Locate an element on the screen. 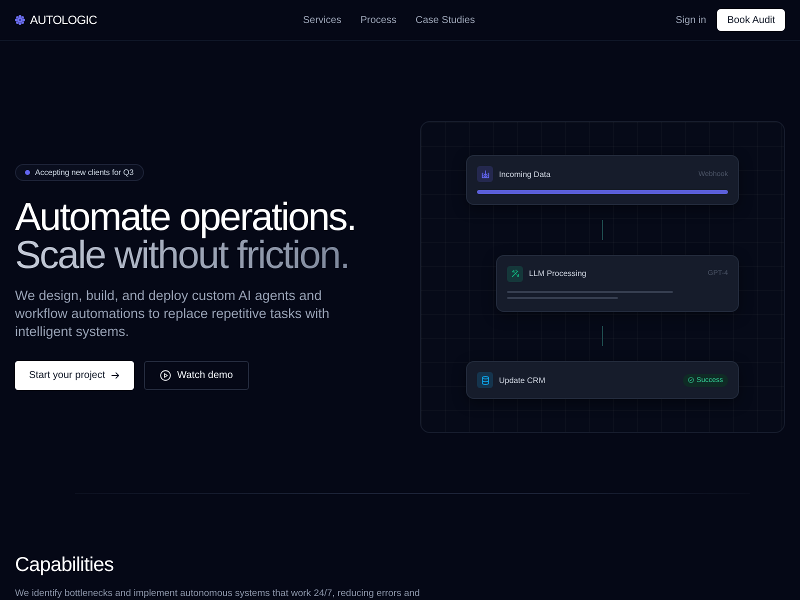 The width and height of the screenshot is (800, 600). badge-text: Accepting new clients for Q3 is located at coordinates (84, 172).